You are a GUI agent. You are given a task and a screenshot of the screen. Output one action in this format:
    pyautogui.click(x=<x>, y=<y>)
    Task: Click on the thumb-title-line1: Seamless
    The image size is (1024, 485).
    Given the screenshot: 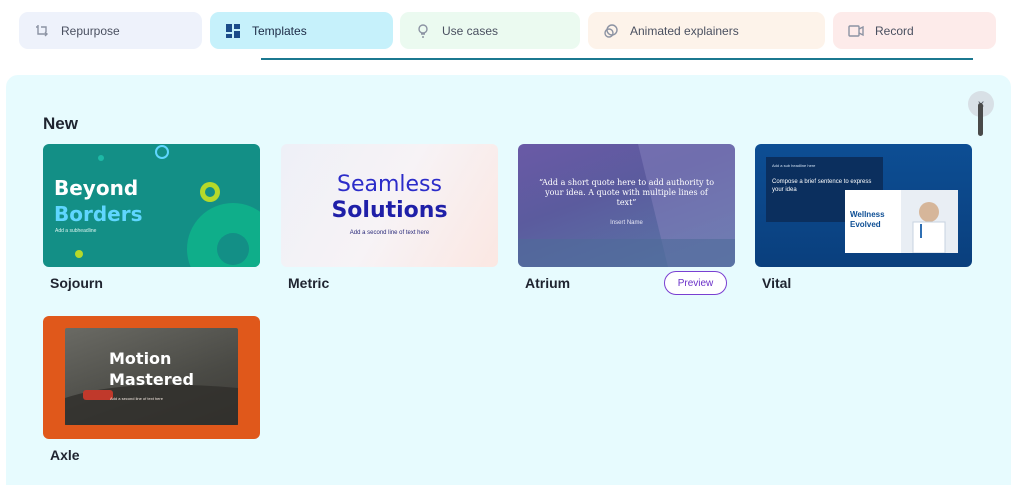 What is the action you would take?
    pyautogui.click(x=389, y=184)
    